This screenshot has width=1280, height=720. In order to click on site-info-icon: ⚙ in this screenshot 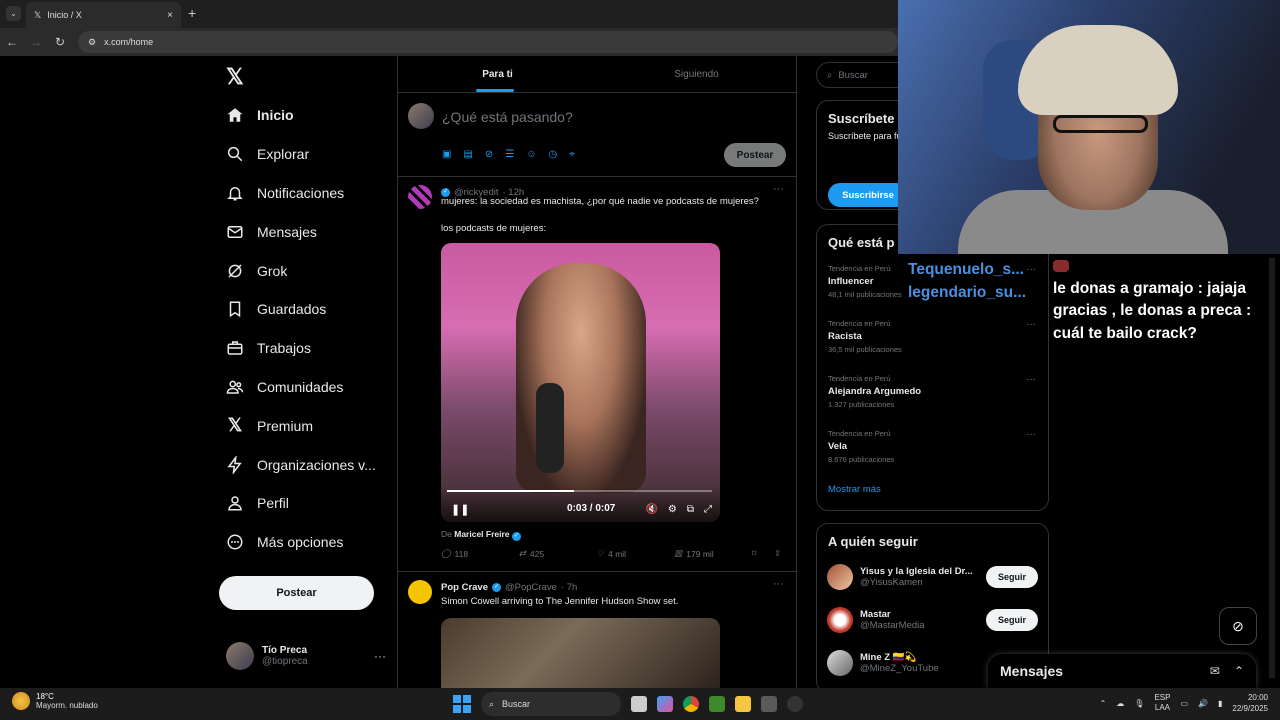, I will do `click(92, 42)`.